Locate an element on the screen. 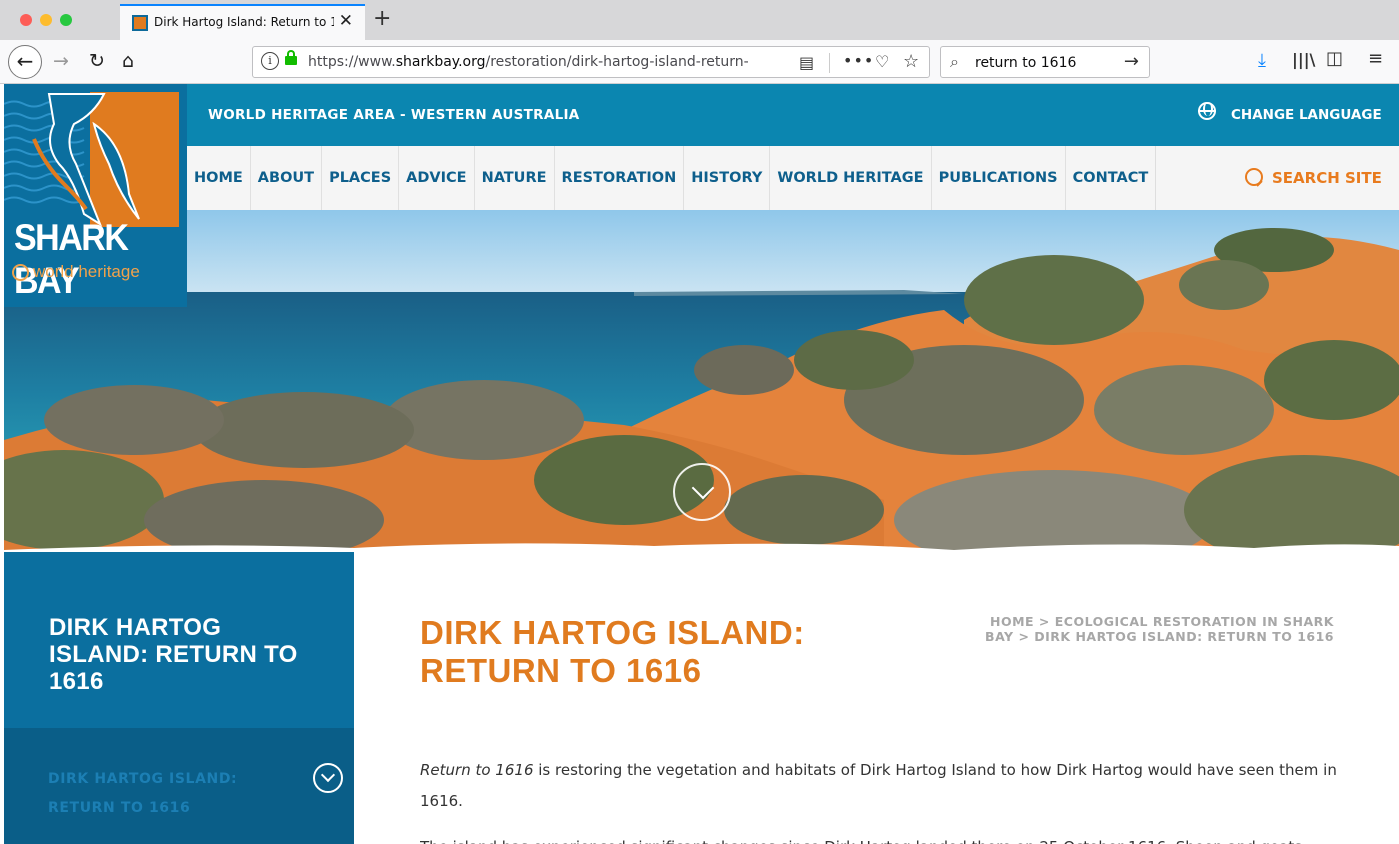 The image size is (1399, 844). topbar-title: WORLD HERITAGE AREA - WESTERN AUSTRALIA is located at coordinates (394, 115).